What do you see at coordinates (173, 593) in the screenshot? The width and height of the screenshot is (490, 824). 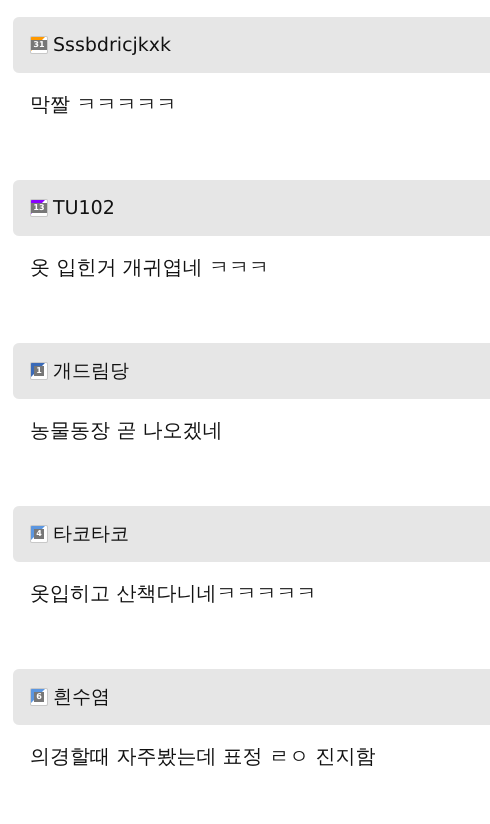 I see `comment-text: 옷입히고 산책다니네ㅋㅋㅋㅋㅋ` at bounding box center [173, 593].